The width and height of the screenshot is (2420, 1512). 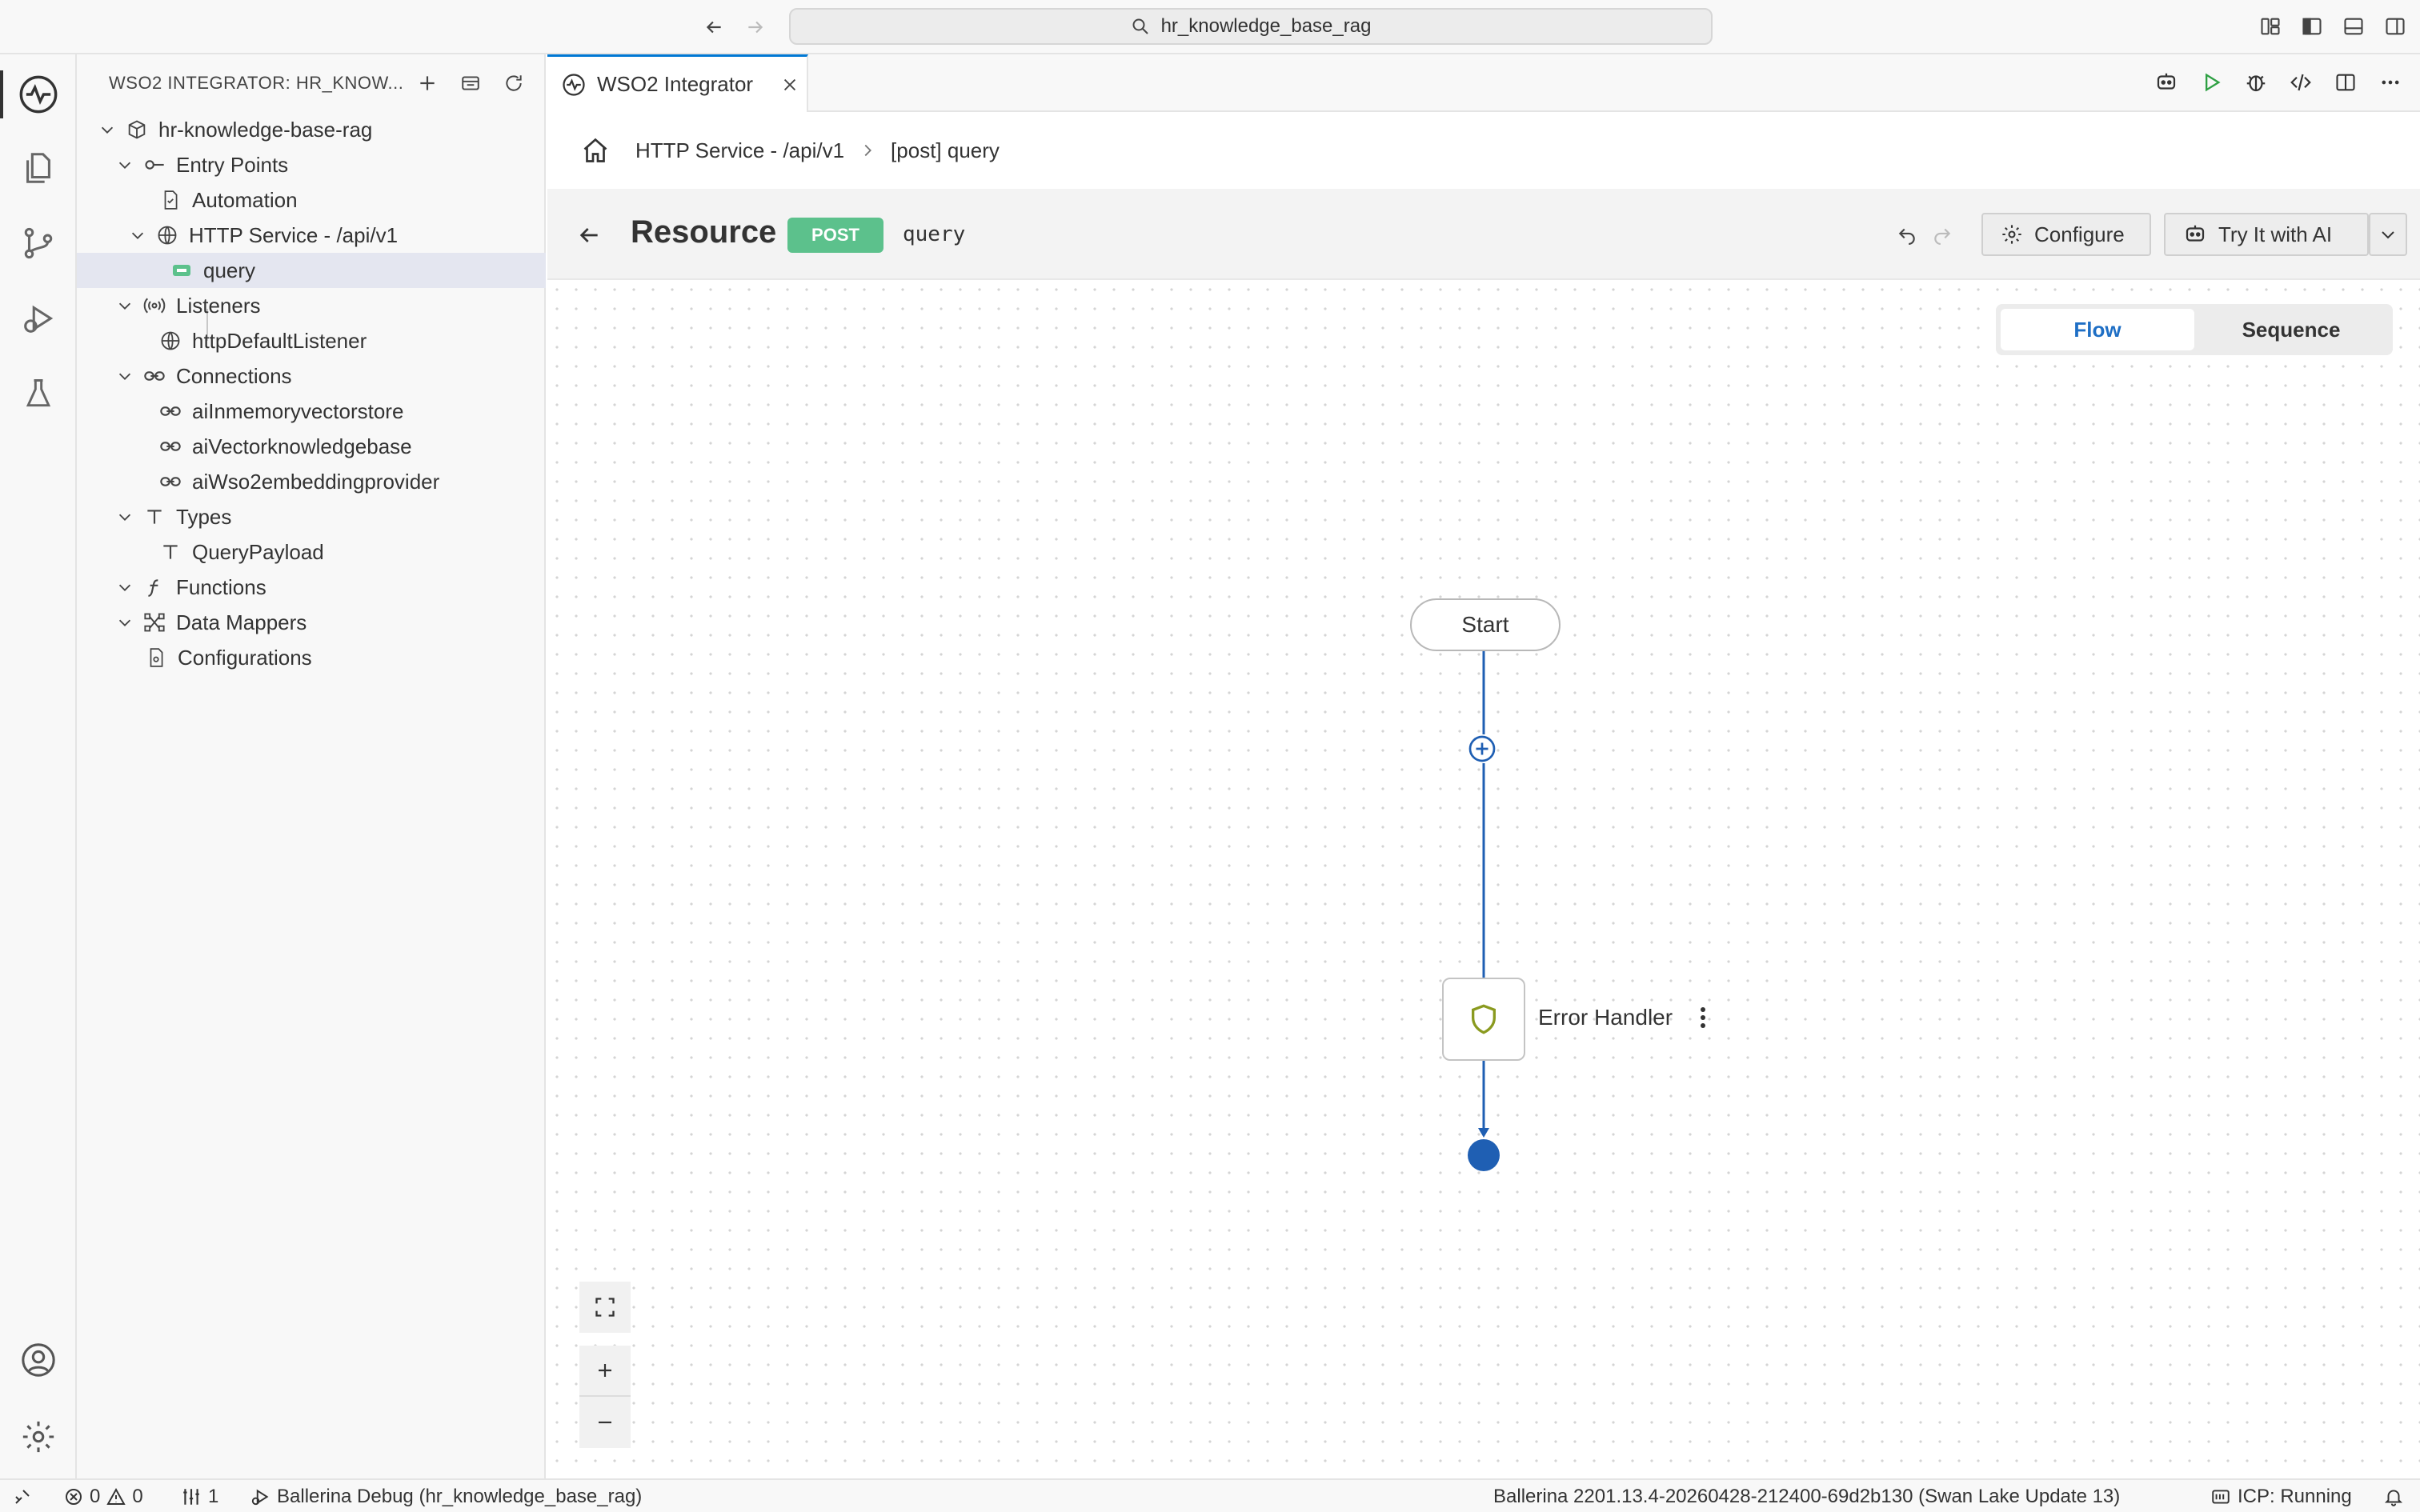 I want to click on remote-icon, so click(x=22, y=1496).